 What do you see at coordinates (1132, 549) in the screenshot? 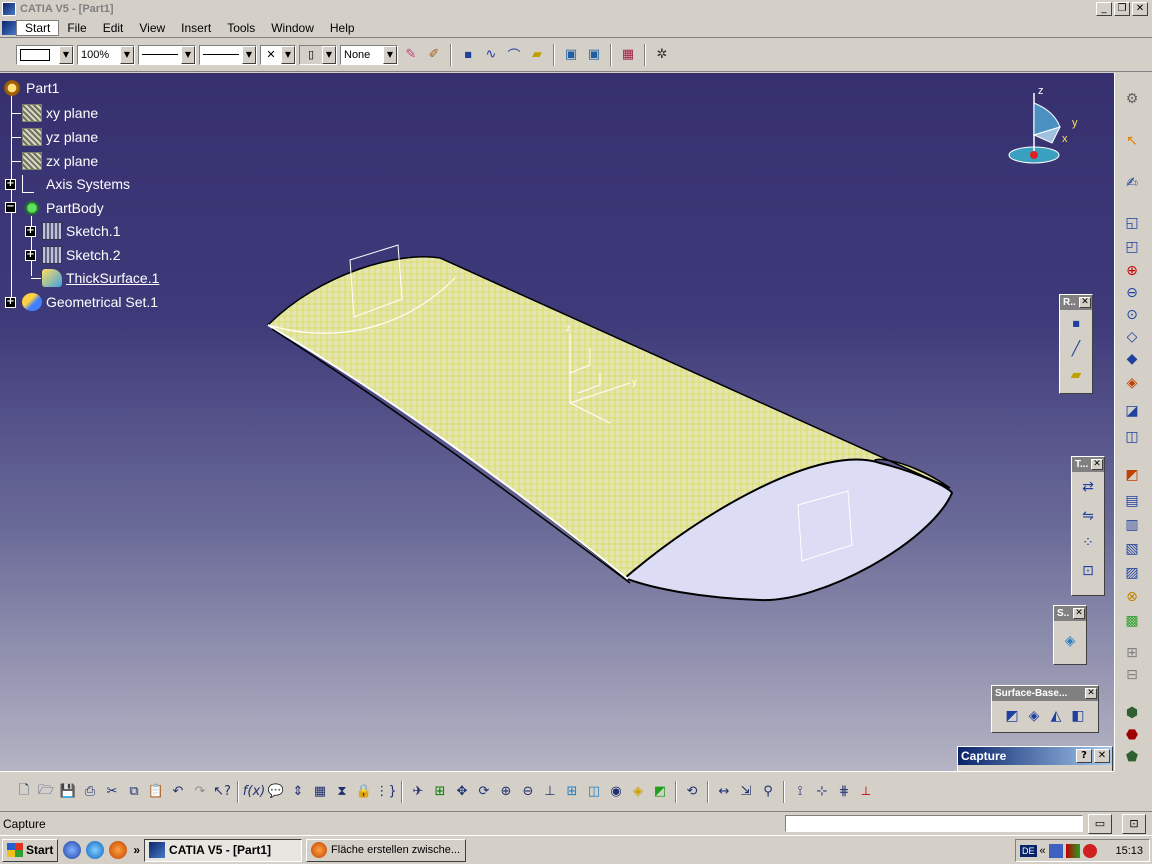
I see `thread-icon: ▧` at bounding box center [1132, 549].